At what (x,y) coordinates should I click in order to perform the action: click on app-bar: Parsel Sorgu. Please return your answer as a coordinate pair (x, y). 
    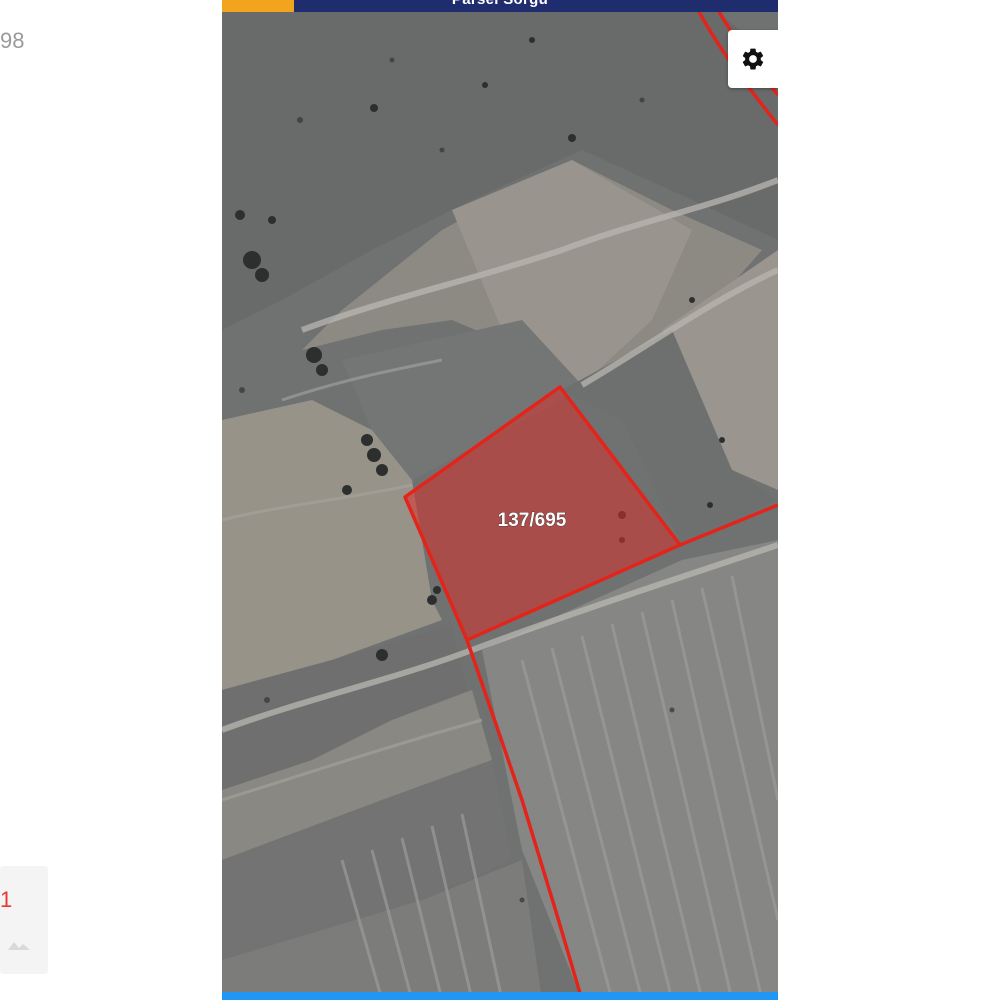
    Looking at the image, I should click on (500, 6).